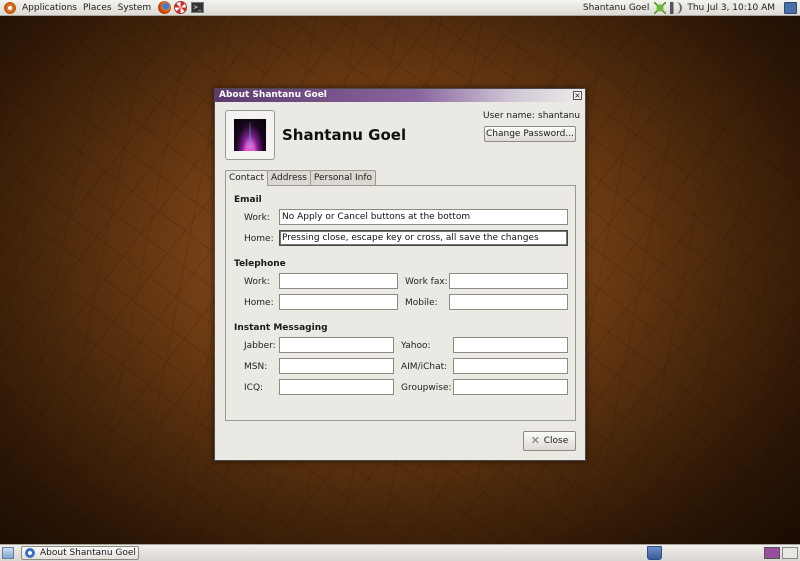  I want to click on user-switcher: Shantanu Goel, so click(616, 8).